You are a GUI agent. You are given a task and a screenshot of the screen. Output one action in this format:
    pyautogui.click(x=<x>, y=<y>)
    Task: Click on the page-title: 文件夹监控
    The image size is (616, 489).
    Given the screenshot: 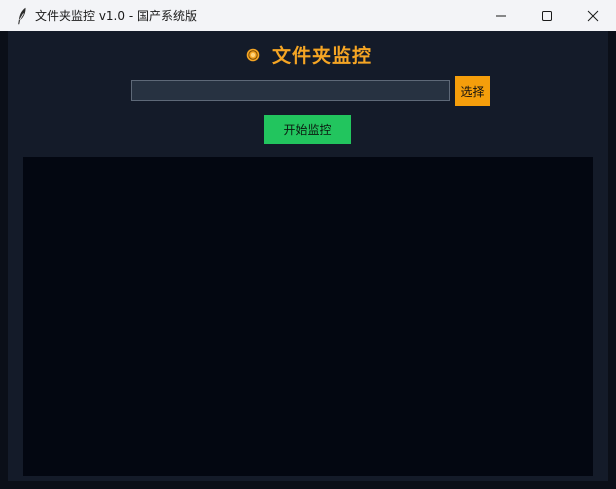 What is the action you would take?
    pyautogui.click(x=321, y=55)
    